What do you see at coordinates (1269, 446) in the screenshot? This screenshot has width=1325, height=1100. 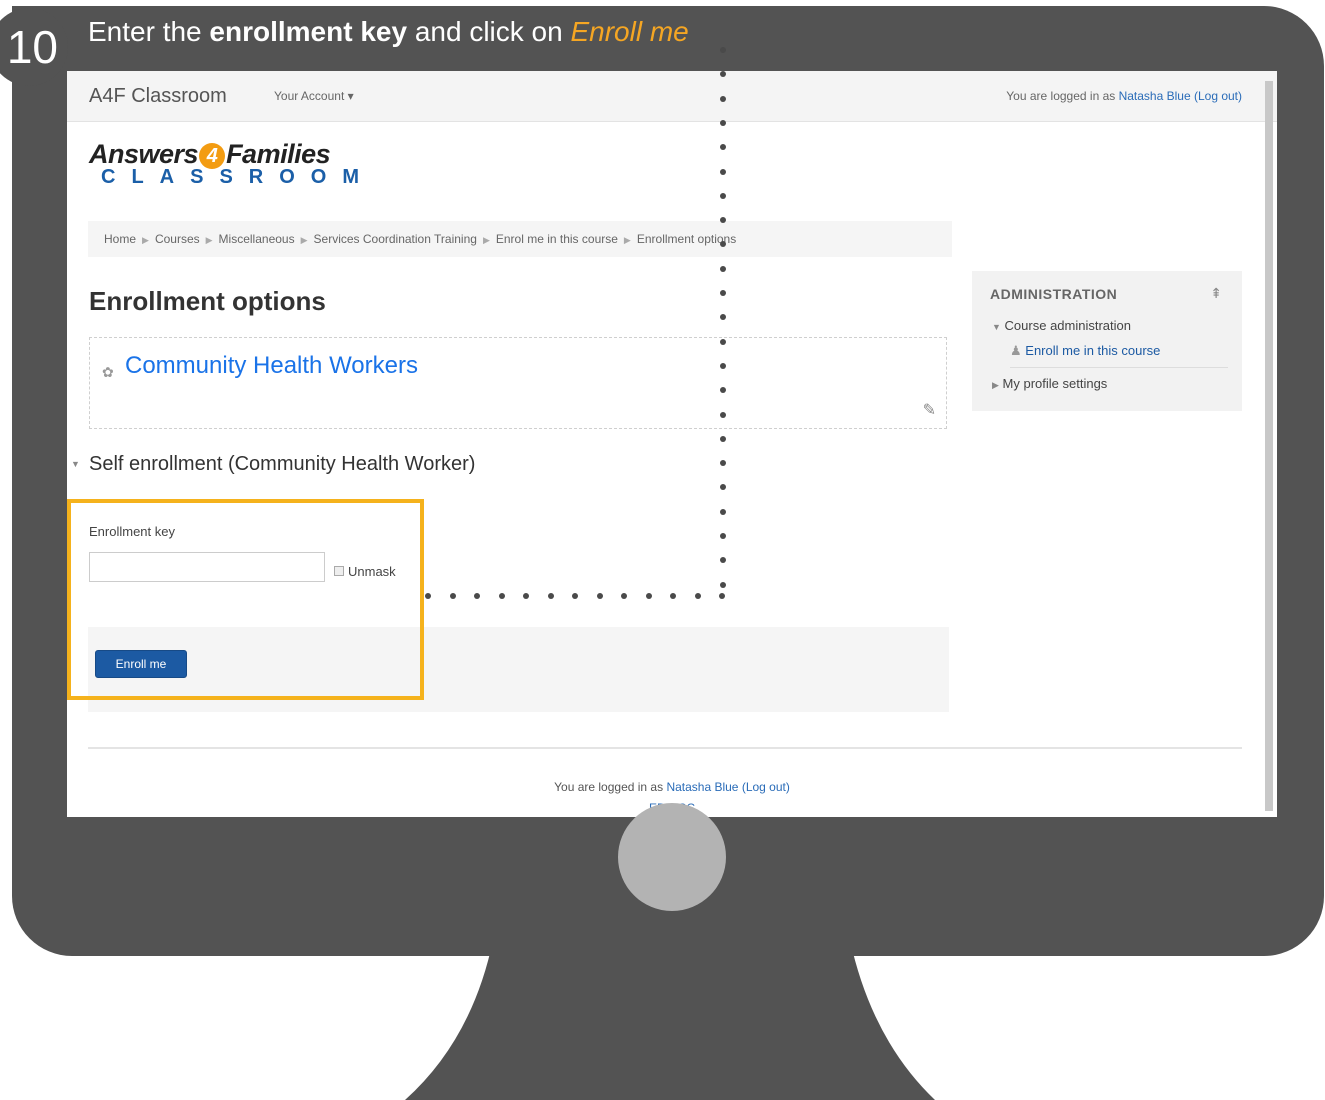 I see `page-scrollbar` at bounding box center [1269, 446].